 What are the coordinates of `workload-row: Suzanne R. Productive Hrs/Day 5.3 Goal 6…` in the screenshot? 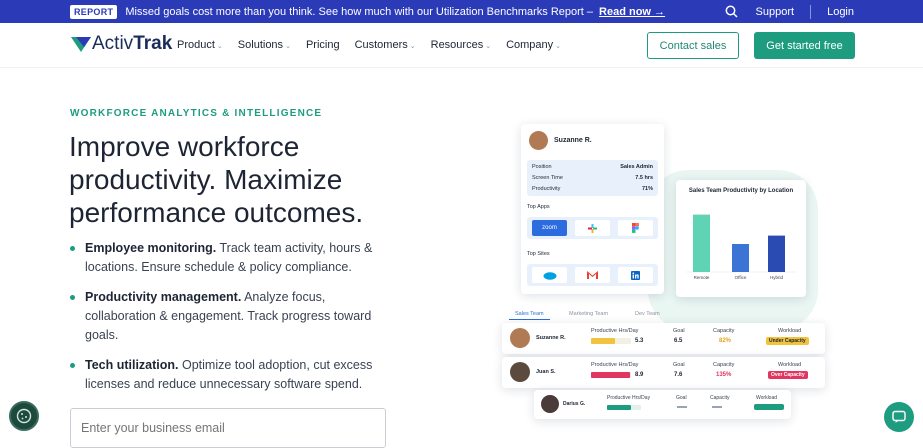 It's located at (663, 338).